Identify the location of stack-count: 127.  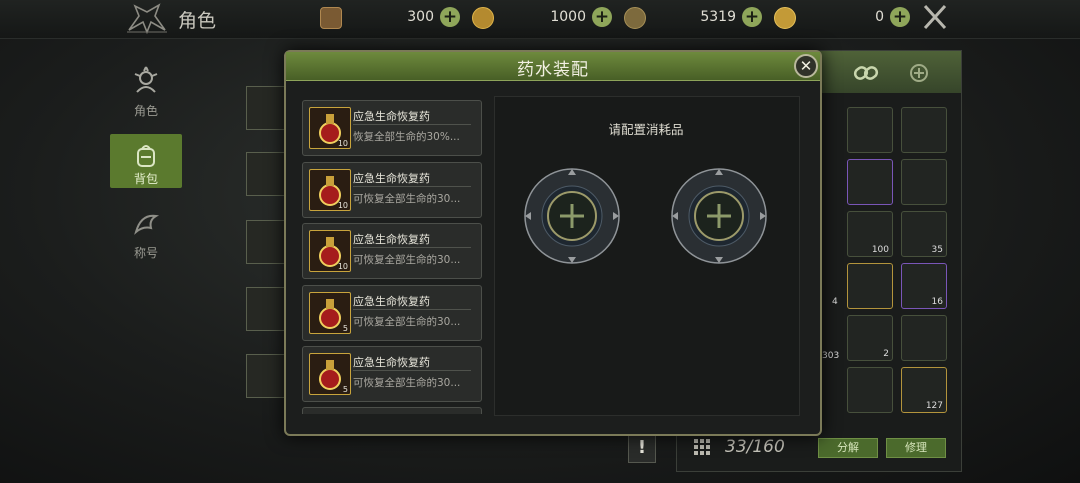
(934, 406).